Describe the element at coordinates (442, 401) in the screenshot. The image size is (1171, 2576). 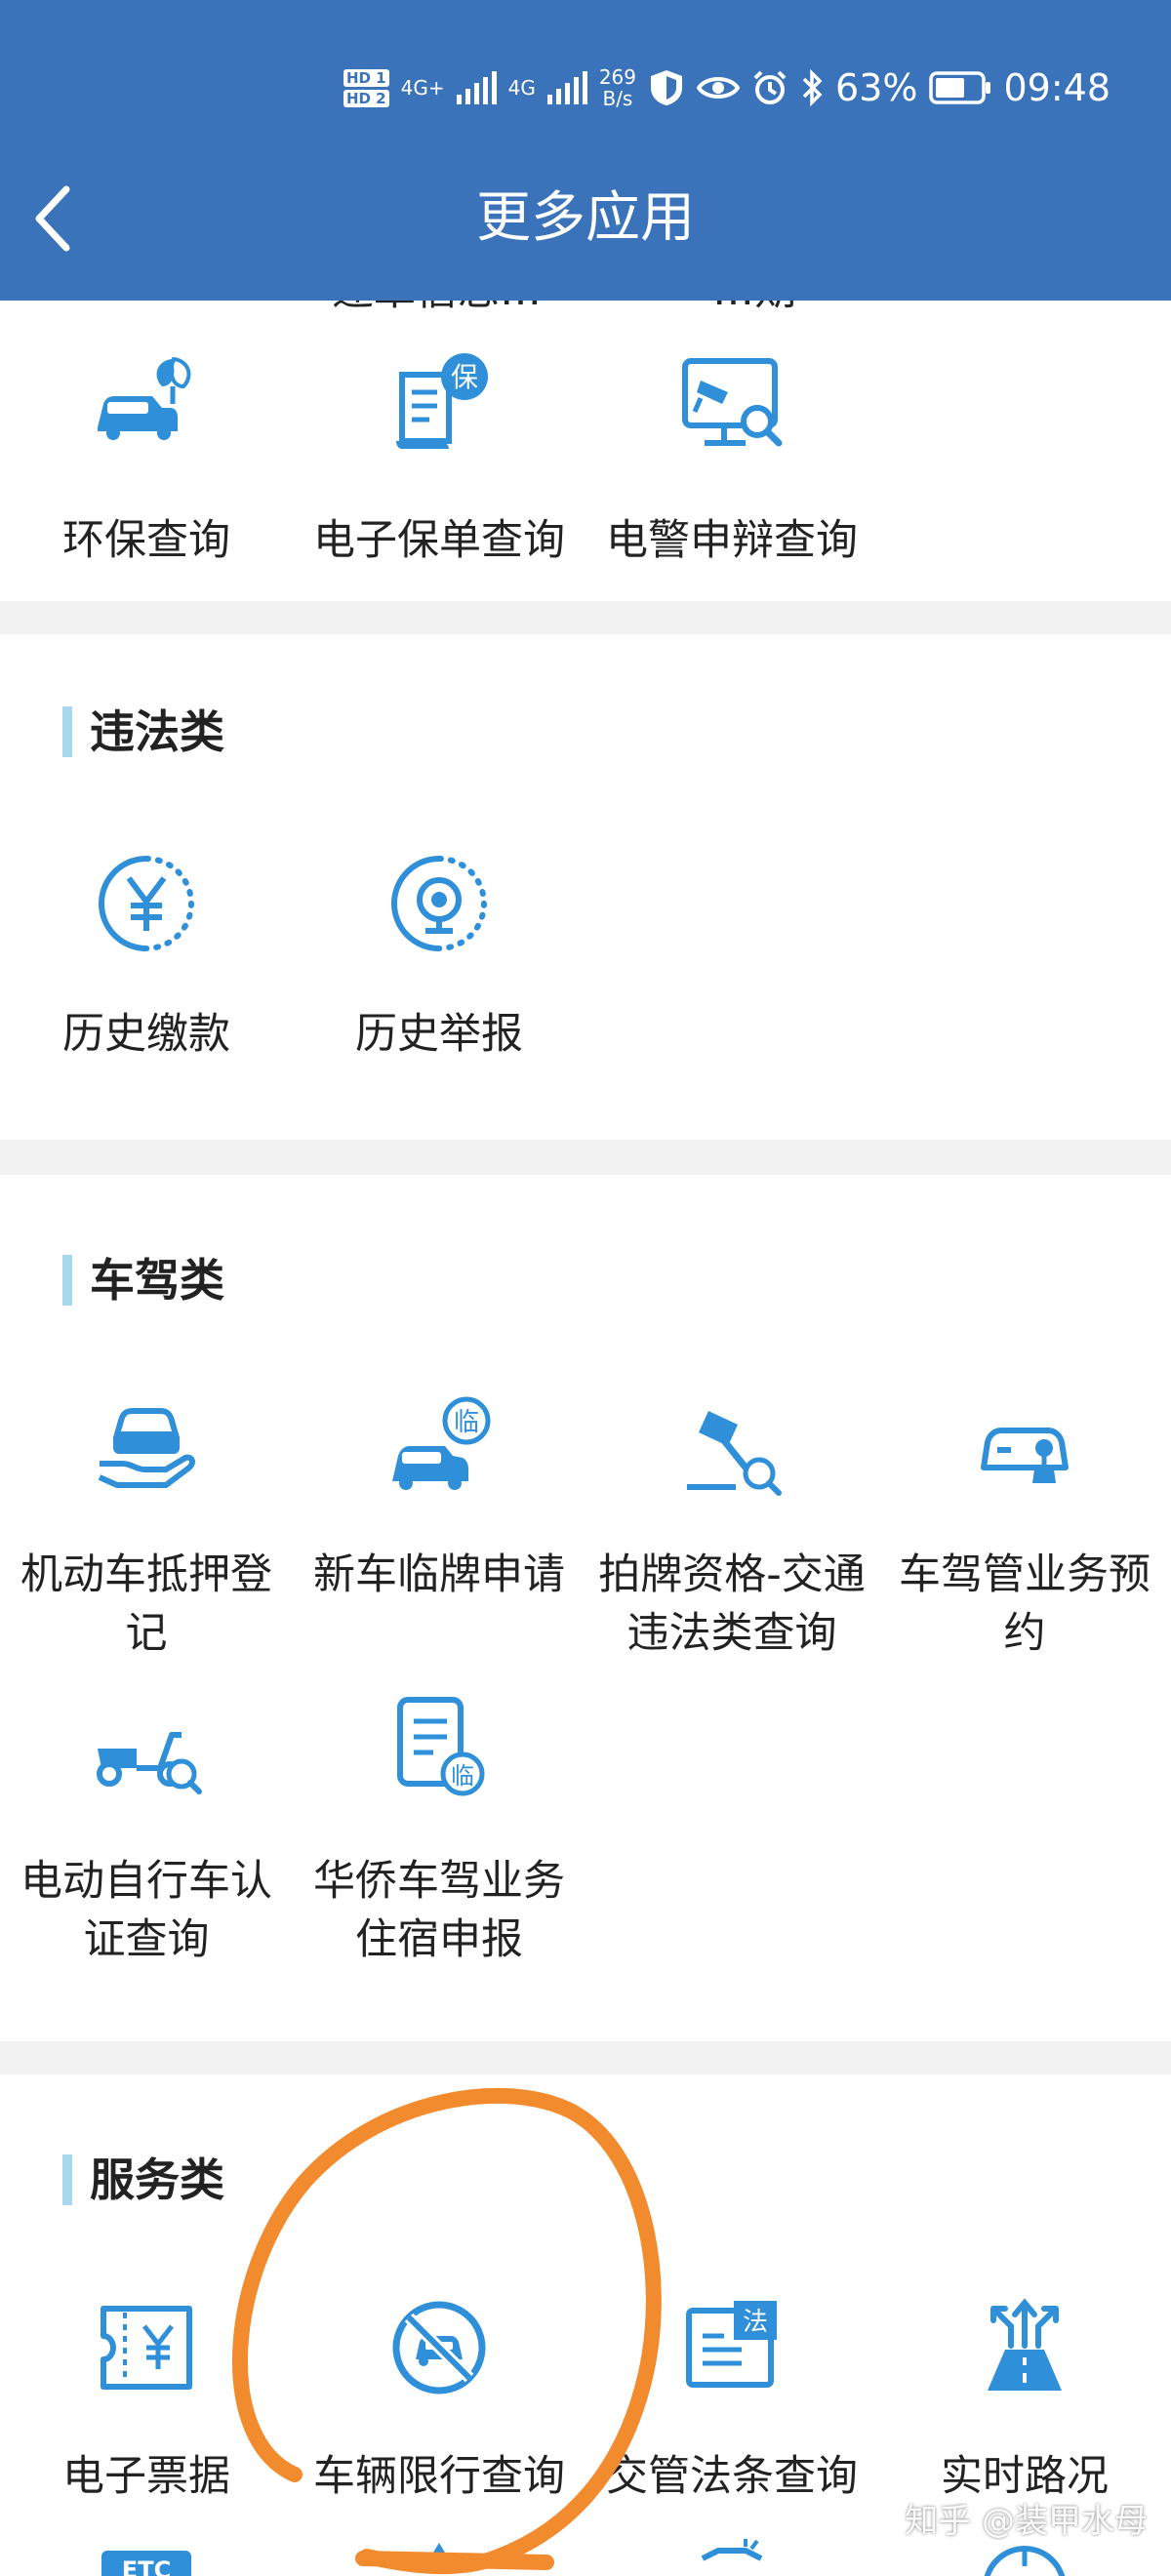
I see `insurance-document-icon: 保` at that location.